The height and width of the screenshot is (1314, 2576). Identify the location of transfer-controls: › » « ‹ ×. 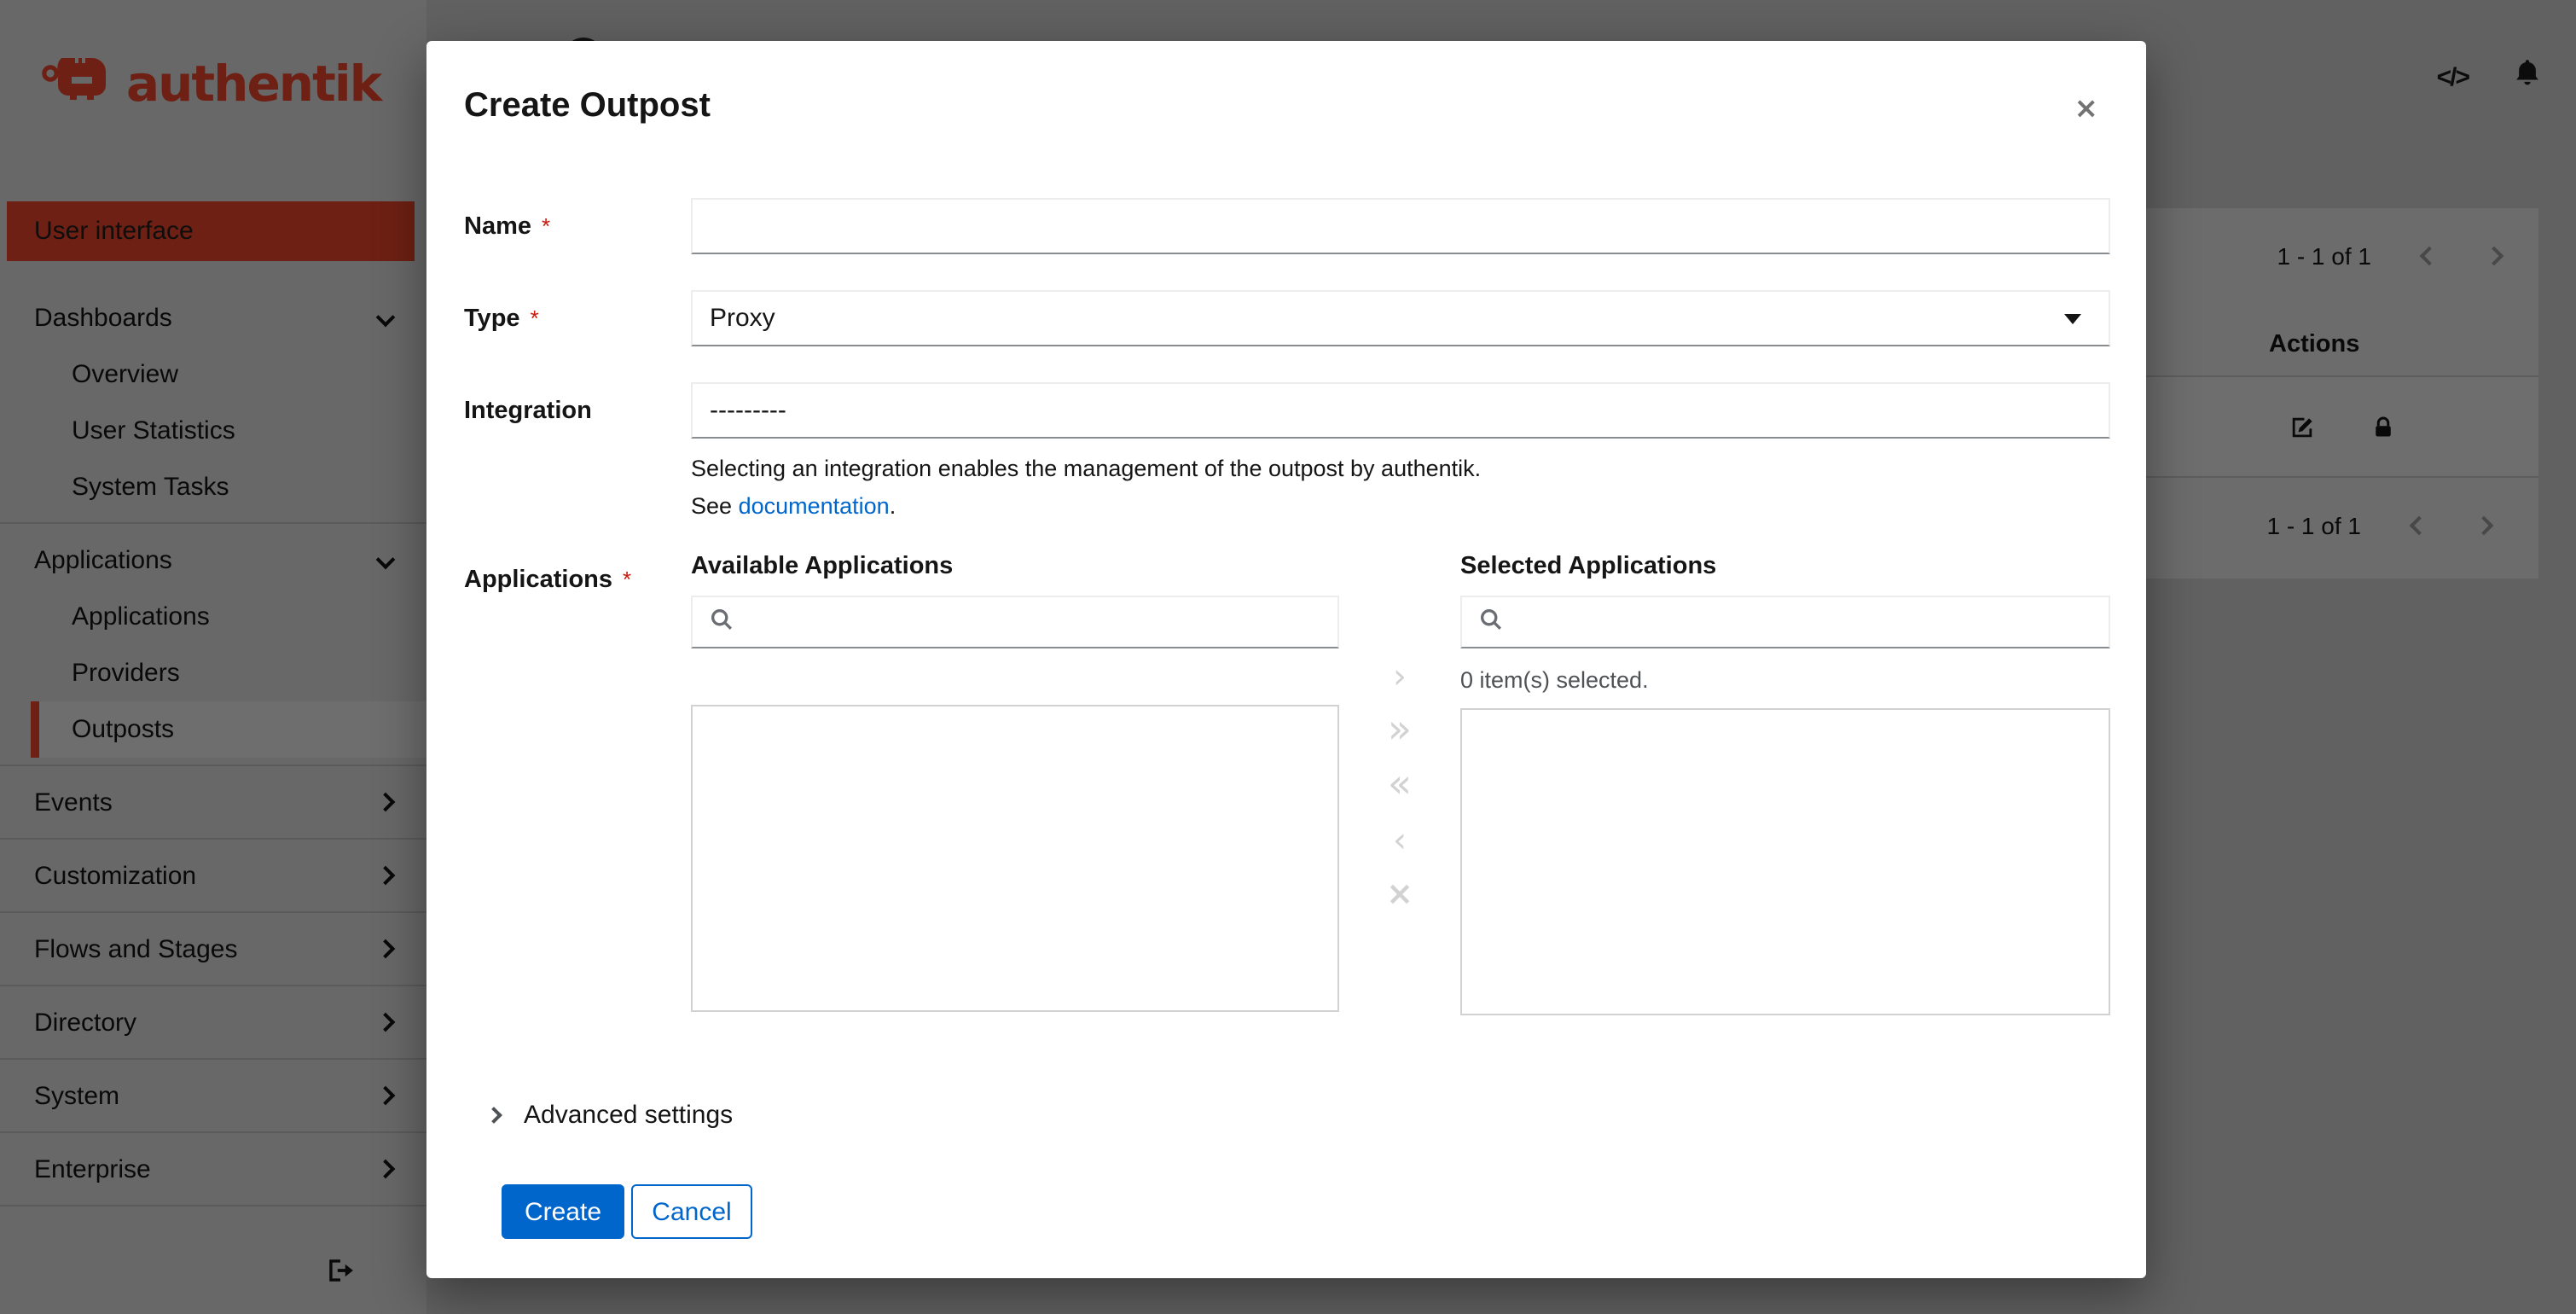
(1399, 785).